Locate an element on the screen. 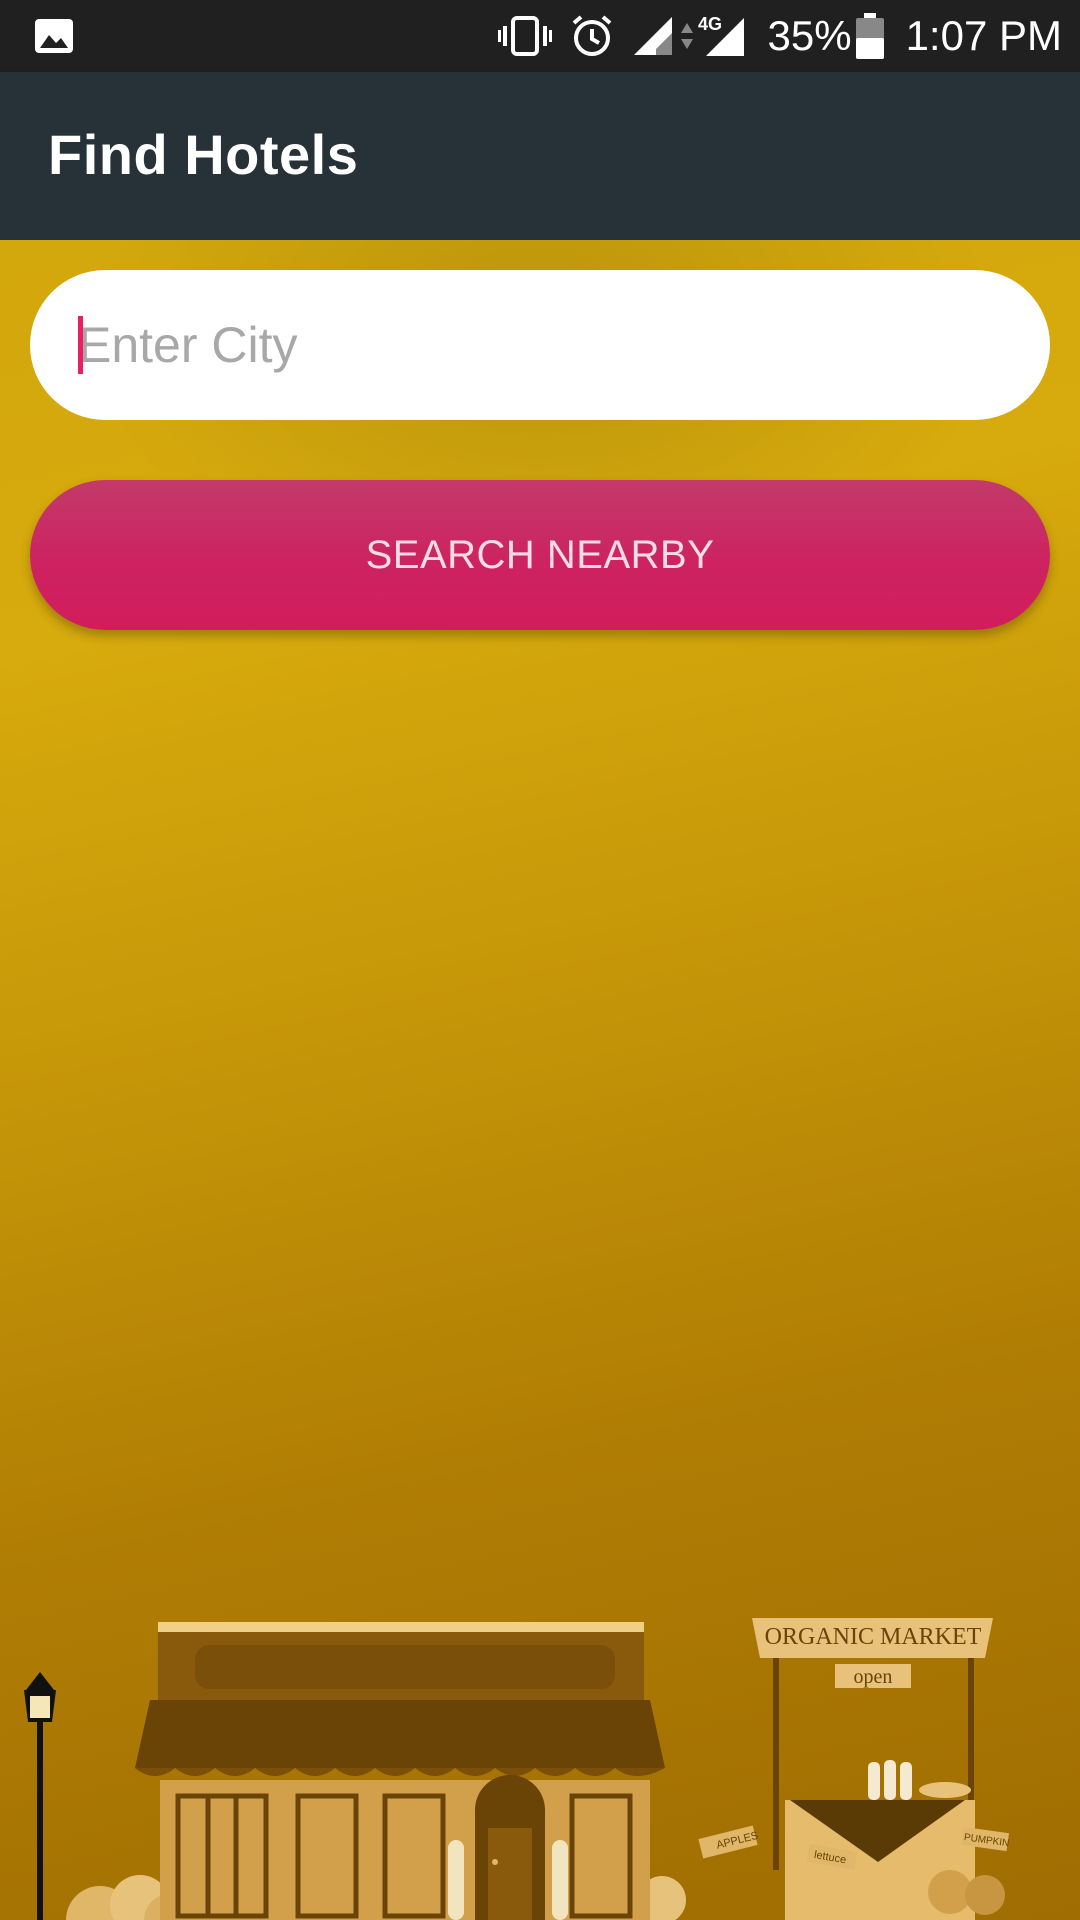  lamp-post-icon is located at coordinates (40, 1796).